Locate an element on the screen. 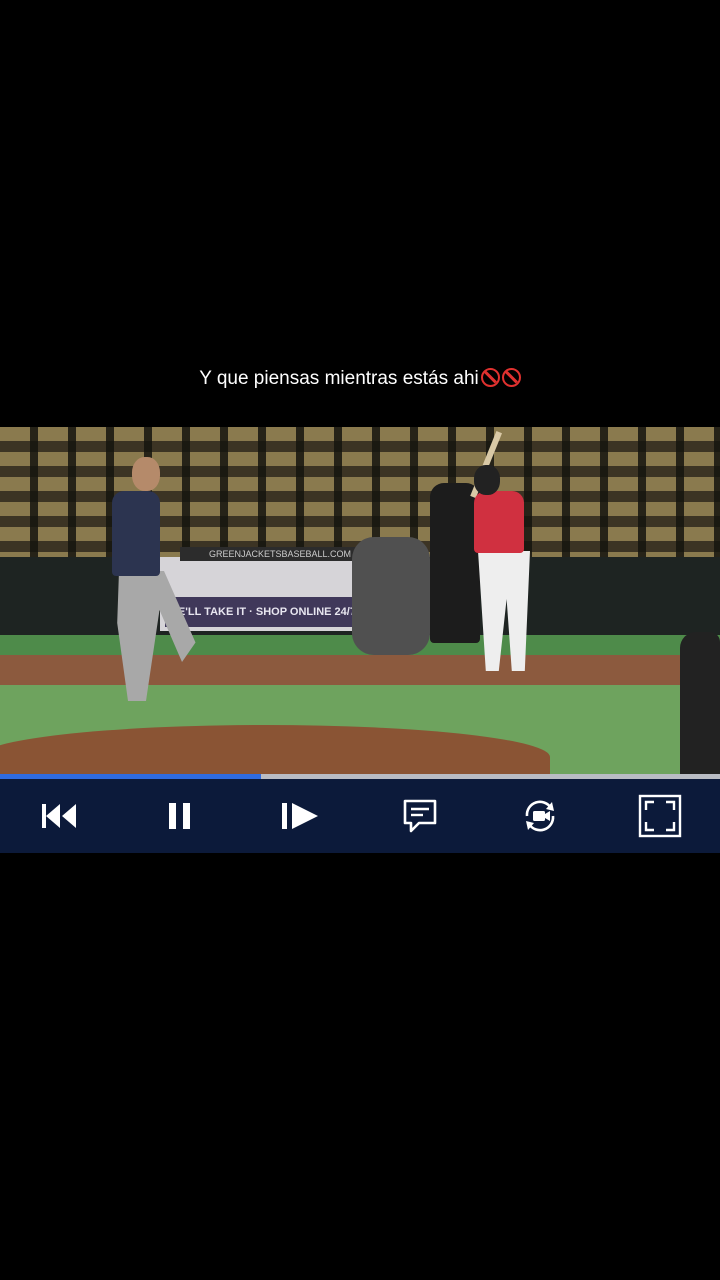 This screenshot has width=720, height=1280. play-next-icon is located at coordinates (300, 816).